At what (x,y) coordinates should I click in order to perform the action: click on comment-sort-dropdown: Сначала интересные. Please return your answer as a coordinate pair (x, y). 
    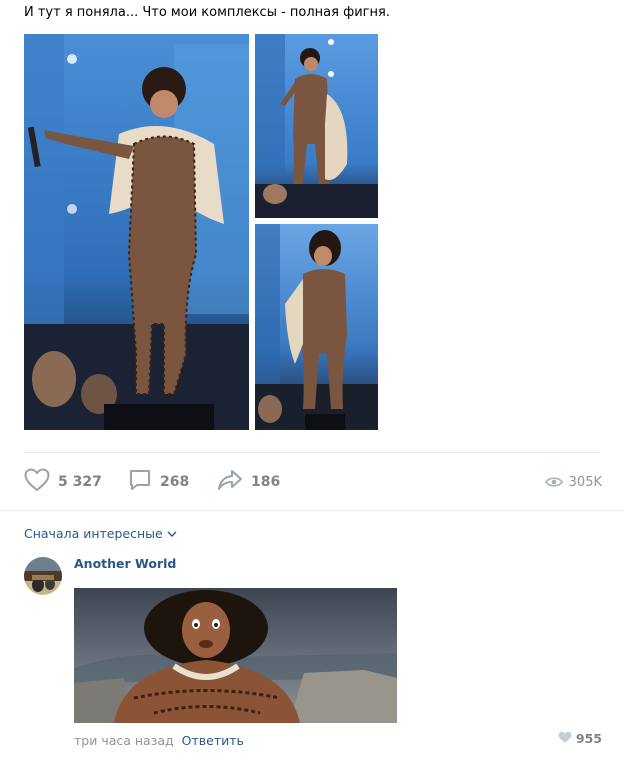
    Looking at the image, I should click on (100, 533).